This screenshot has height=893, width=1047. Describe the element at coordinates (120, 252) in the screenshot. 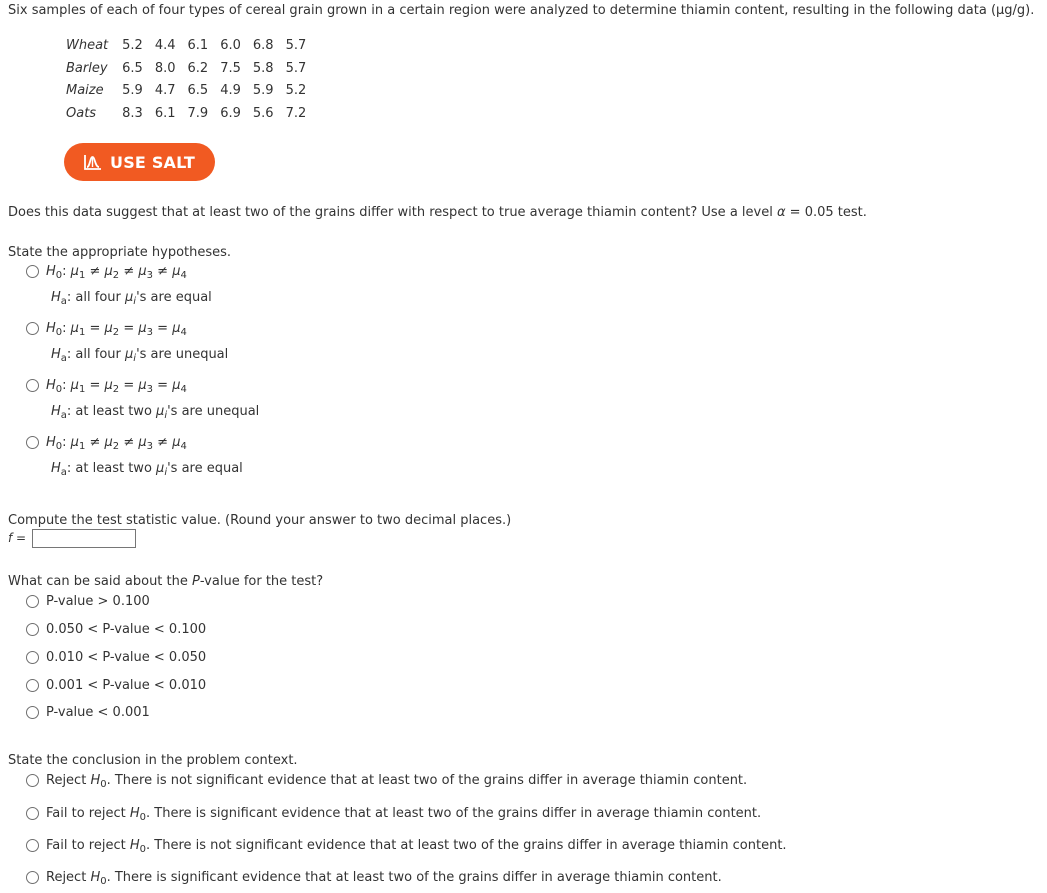

I see `hypotheses-prompt: State the appropriate hypotheses.` at that location.